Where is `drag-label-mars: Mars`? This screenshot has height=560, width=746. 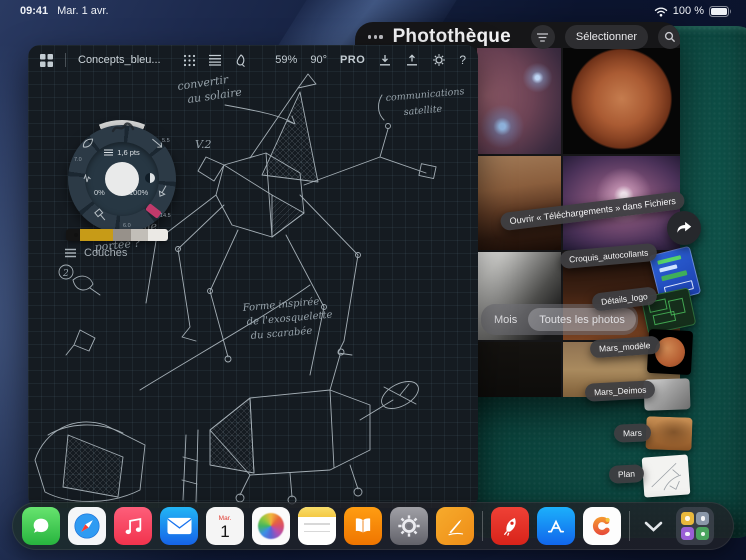 drag-label-mars: Mars is located at coordinates (632, 433).